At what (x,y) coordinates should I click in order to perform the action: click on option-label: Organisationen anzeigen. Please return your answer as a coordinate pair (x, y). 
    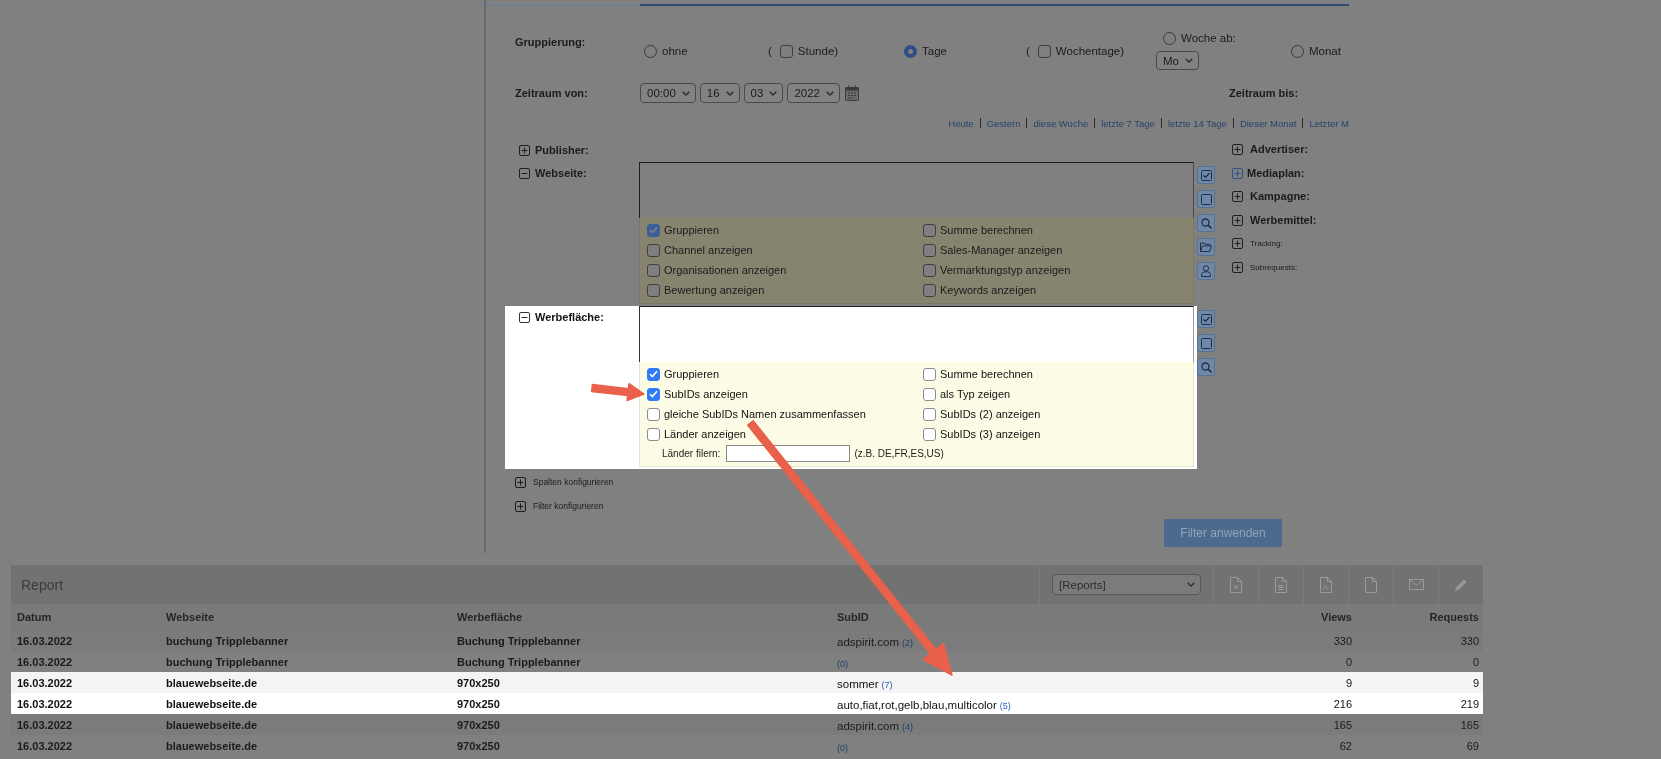
    Looking at the image, I should click on (725, 270).